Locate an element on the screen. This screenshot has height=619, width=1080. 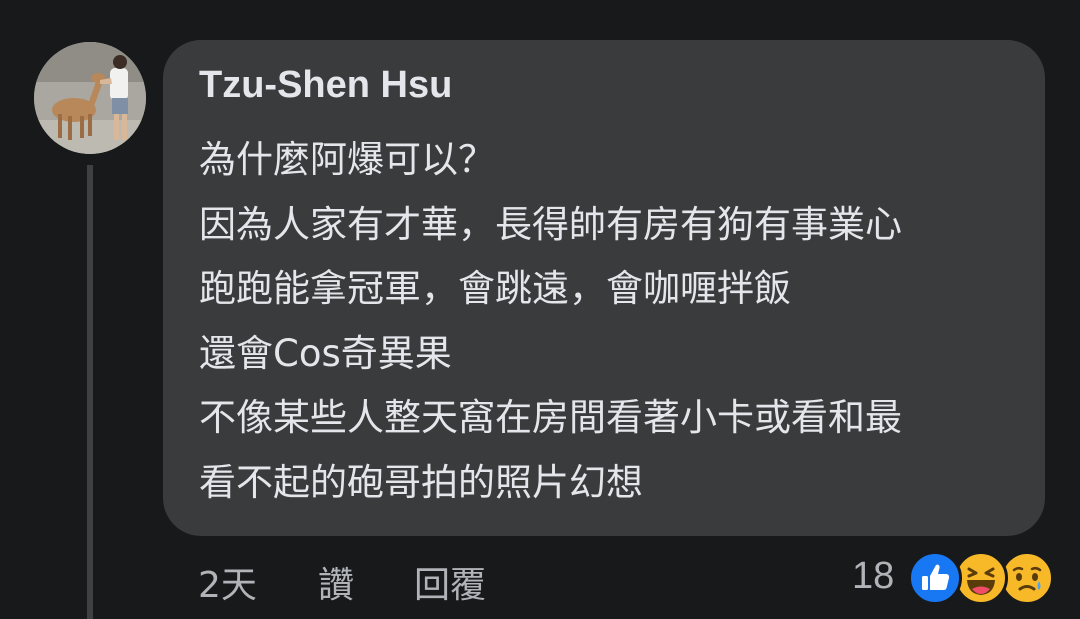
avatar is located at coordinates (90, 98).